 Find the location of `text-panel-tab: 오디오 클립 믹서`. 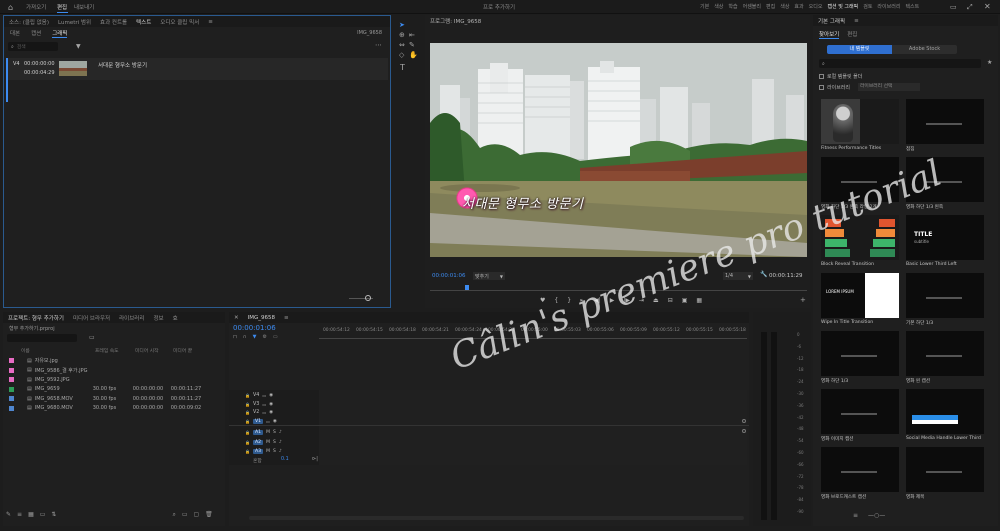

text-panel-tab: 오디오 클립 믹서 is located at coordinates (179, 22).